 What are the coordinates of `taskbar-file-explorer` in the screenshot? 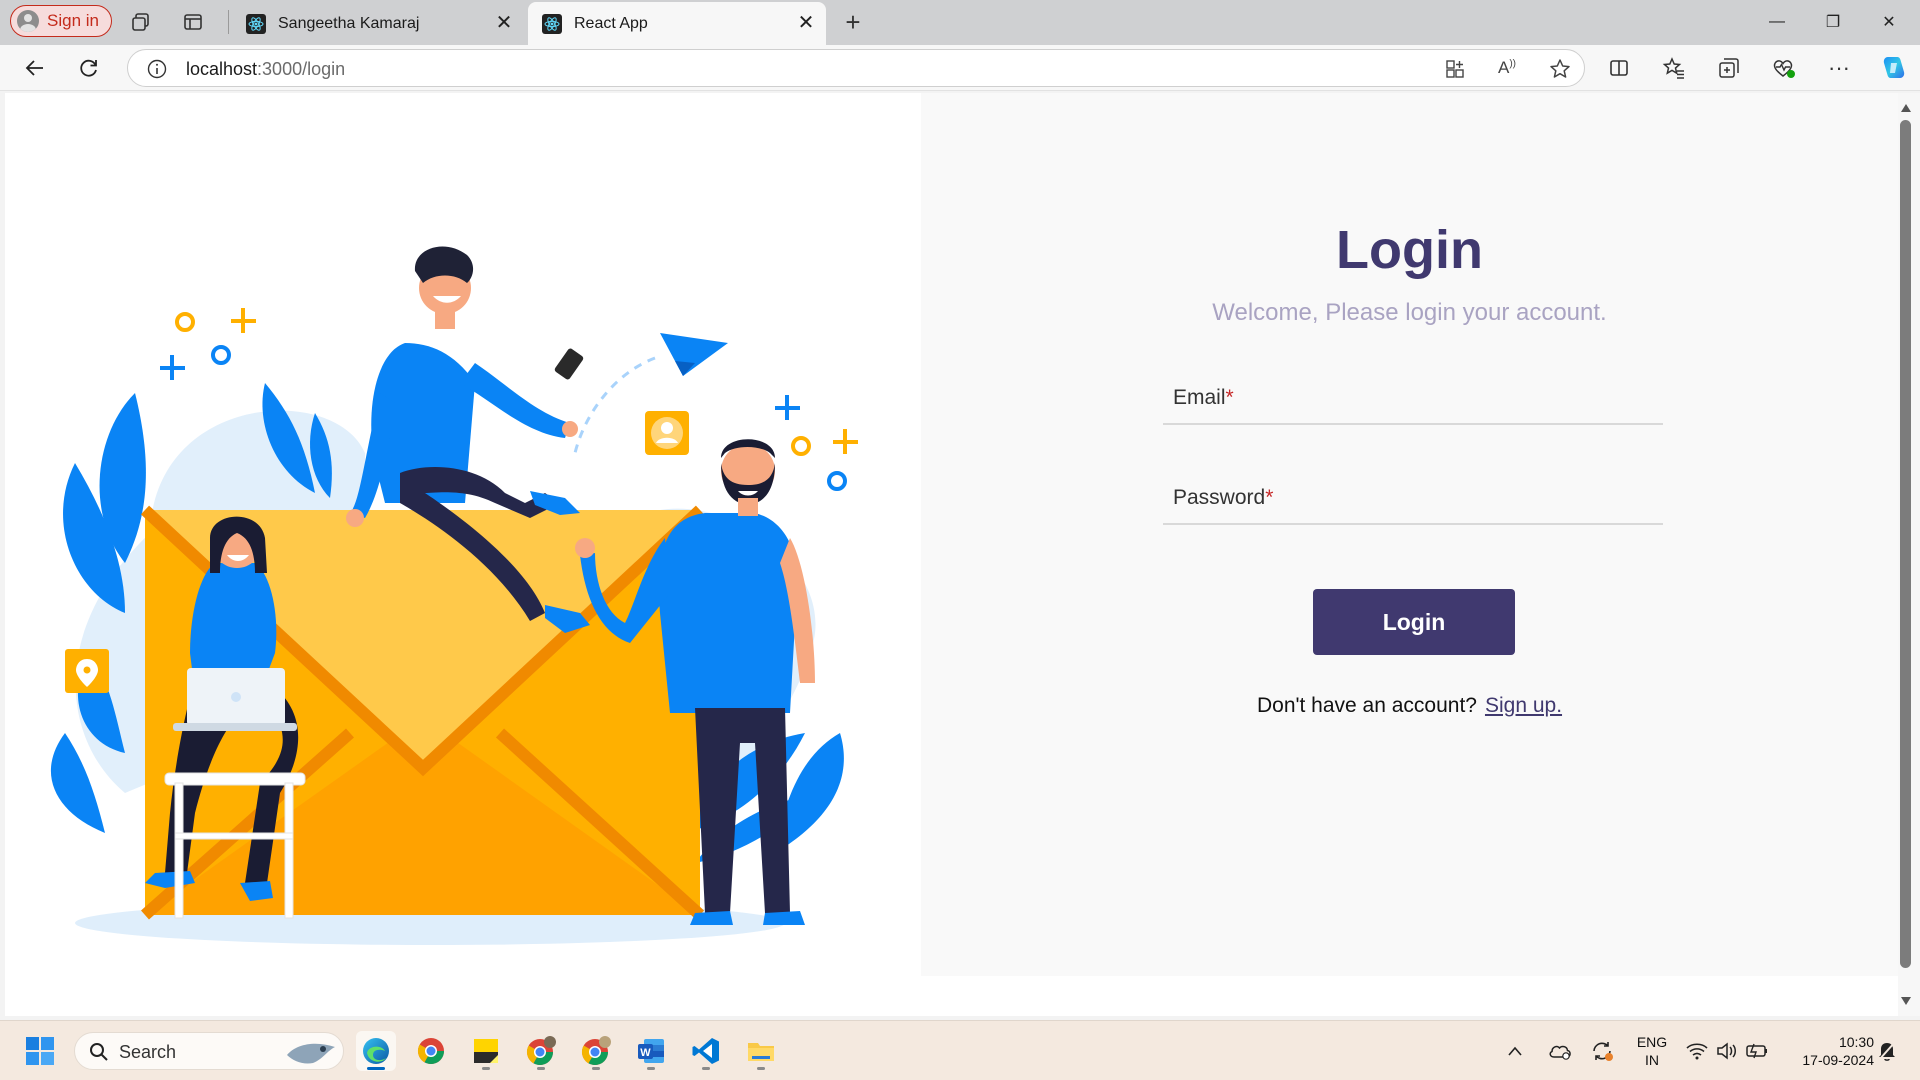 It's located at (761, 1051).